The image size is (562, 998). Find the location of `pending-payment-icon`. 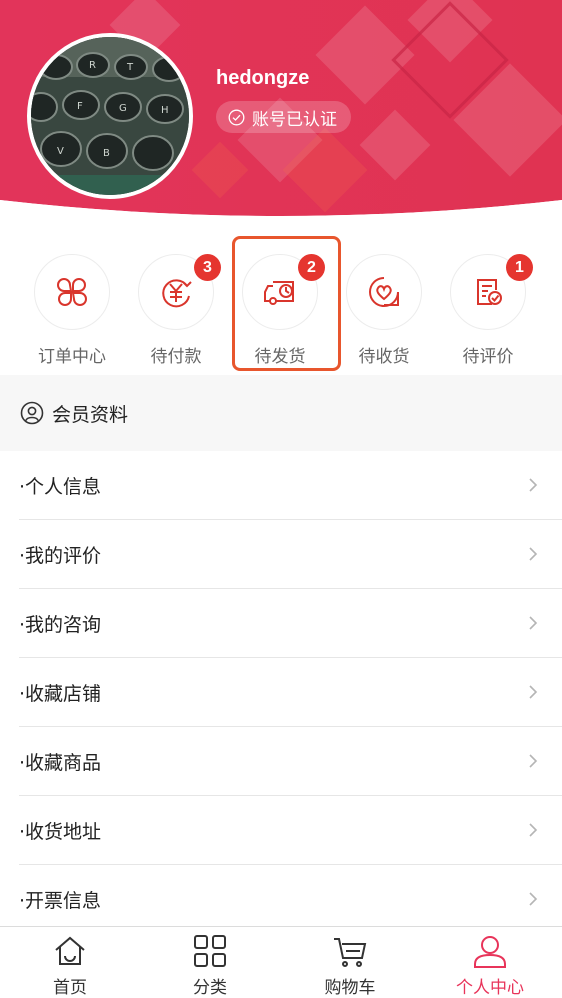

pending-payment-icon is located at coordinates (177, 293).